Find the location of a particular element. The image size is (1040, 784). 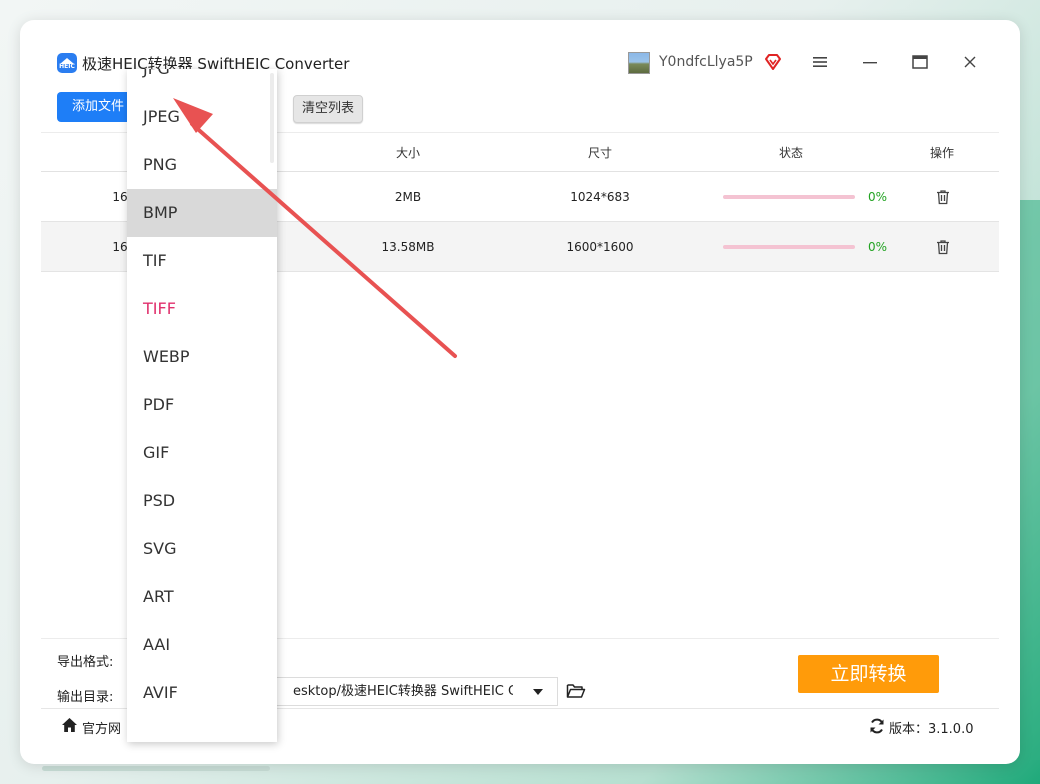

avatar is located at coordinates (639, 63).